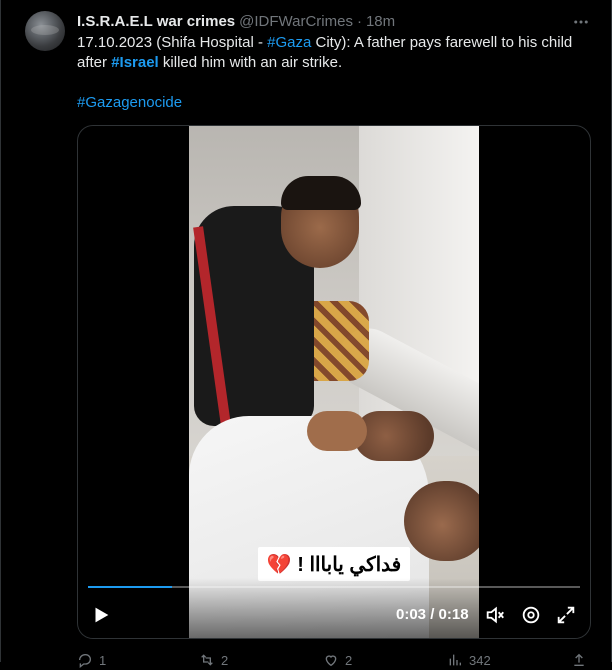 The width and height of the screenshot is (612, 670). I want to click on play-button, so click(102, 616).